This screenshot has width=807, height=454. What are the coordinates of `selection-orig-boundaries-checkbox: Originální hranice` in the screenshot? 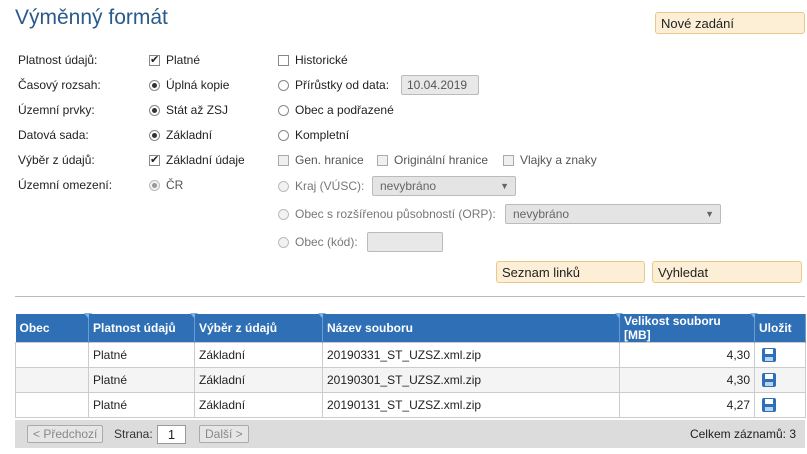 It's located at (432, 160).